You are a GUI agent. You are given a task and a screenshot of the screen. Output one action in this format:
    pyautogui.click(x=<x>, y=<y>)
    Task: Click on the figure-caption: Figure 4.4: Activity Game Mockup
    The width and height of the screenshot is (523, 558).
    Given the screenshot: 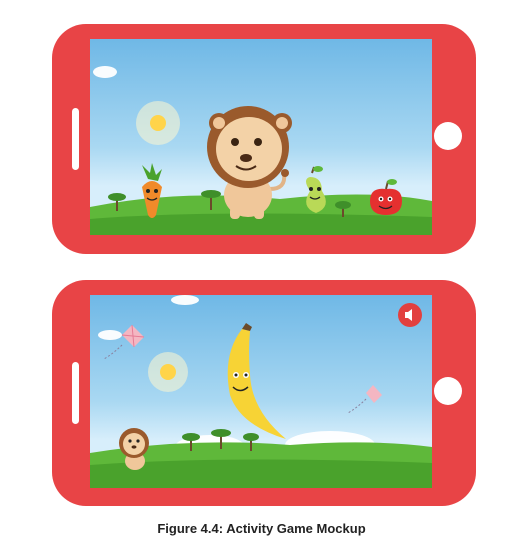 What is the action you would take?
    pyautogui.click(x=261, y=528)
    